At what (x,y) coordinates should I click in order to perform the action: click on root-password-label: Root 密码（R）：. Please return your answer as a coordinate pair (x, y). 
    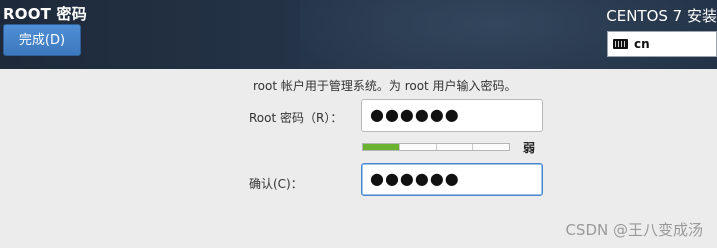
    Looking at the image, I should click on (296, 118).